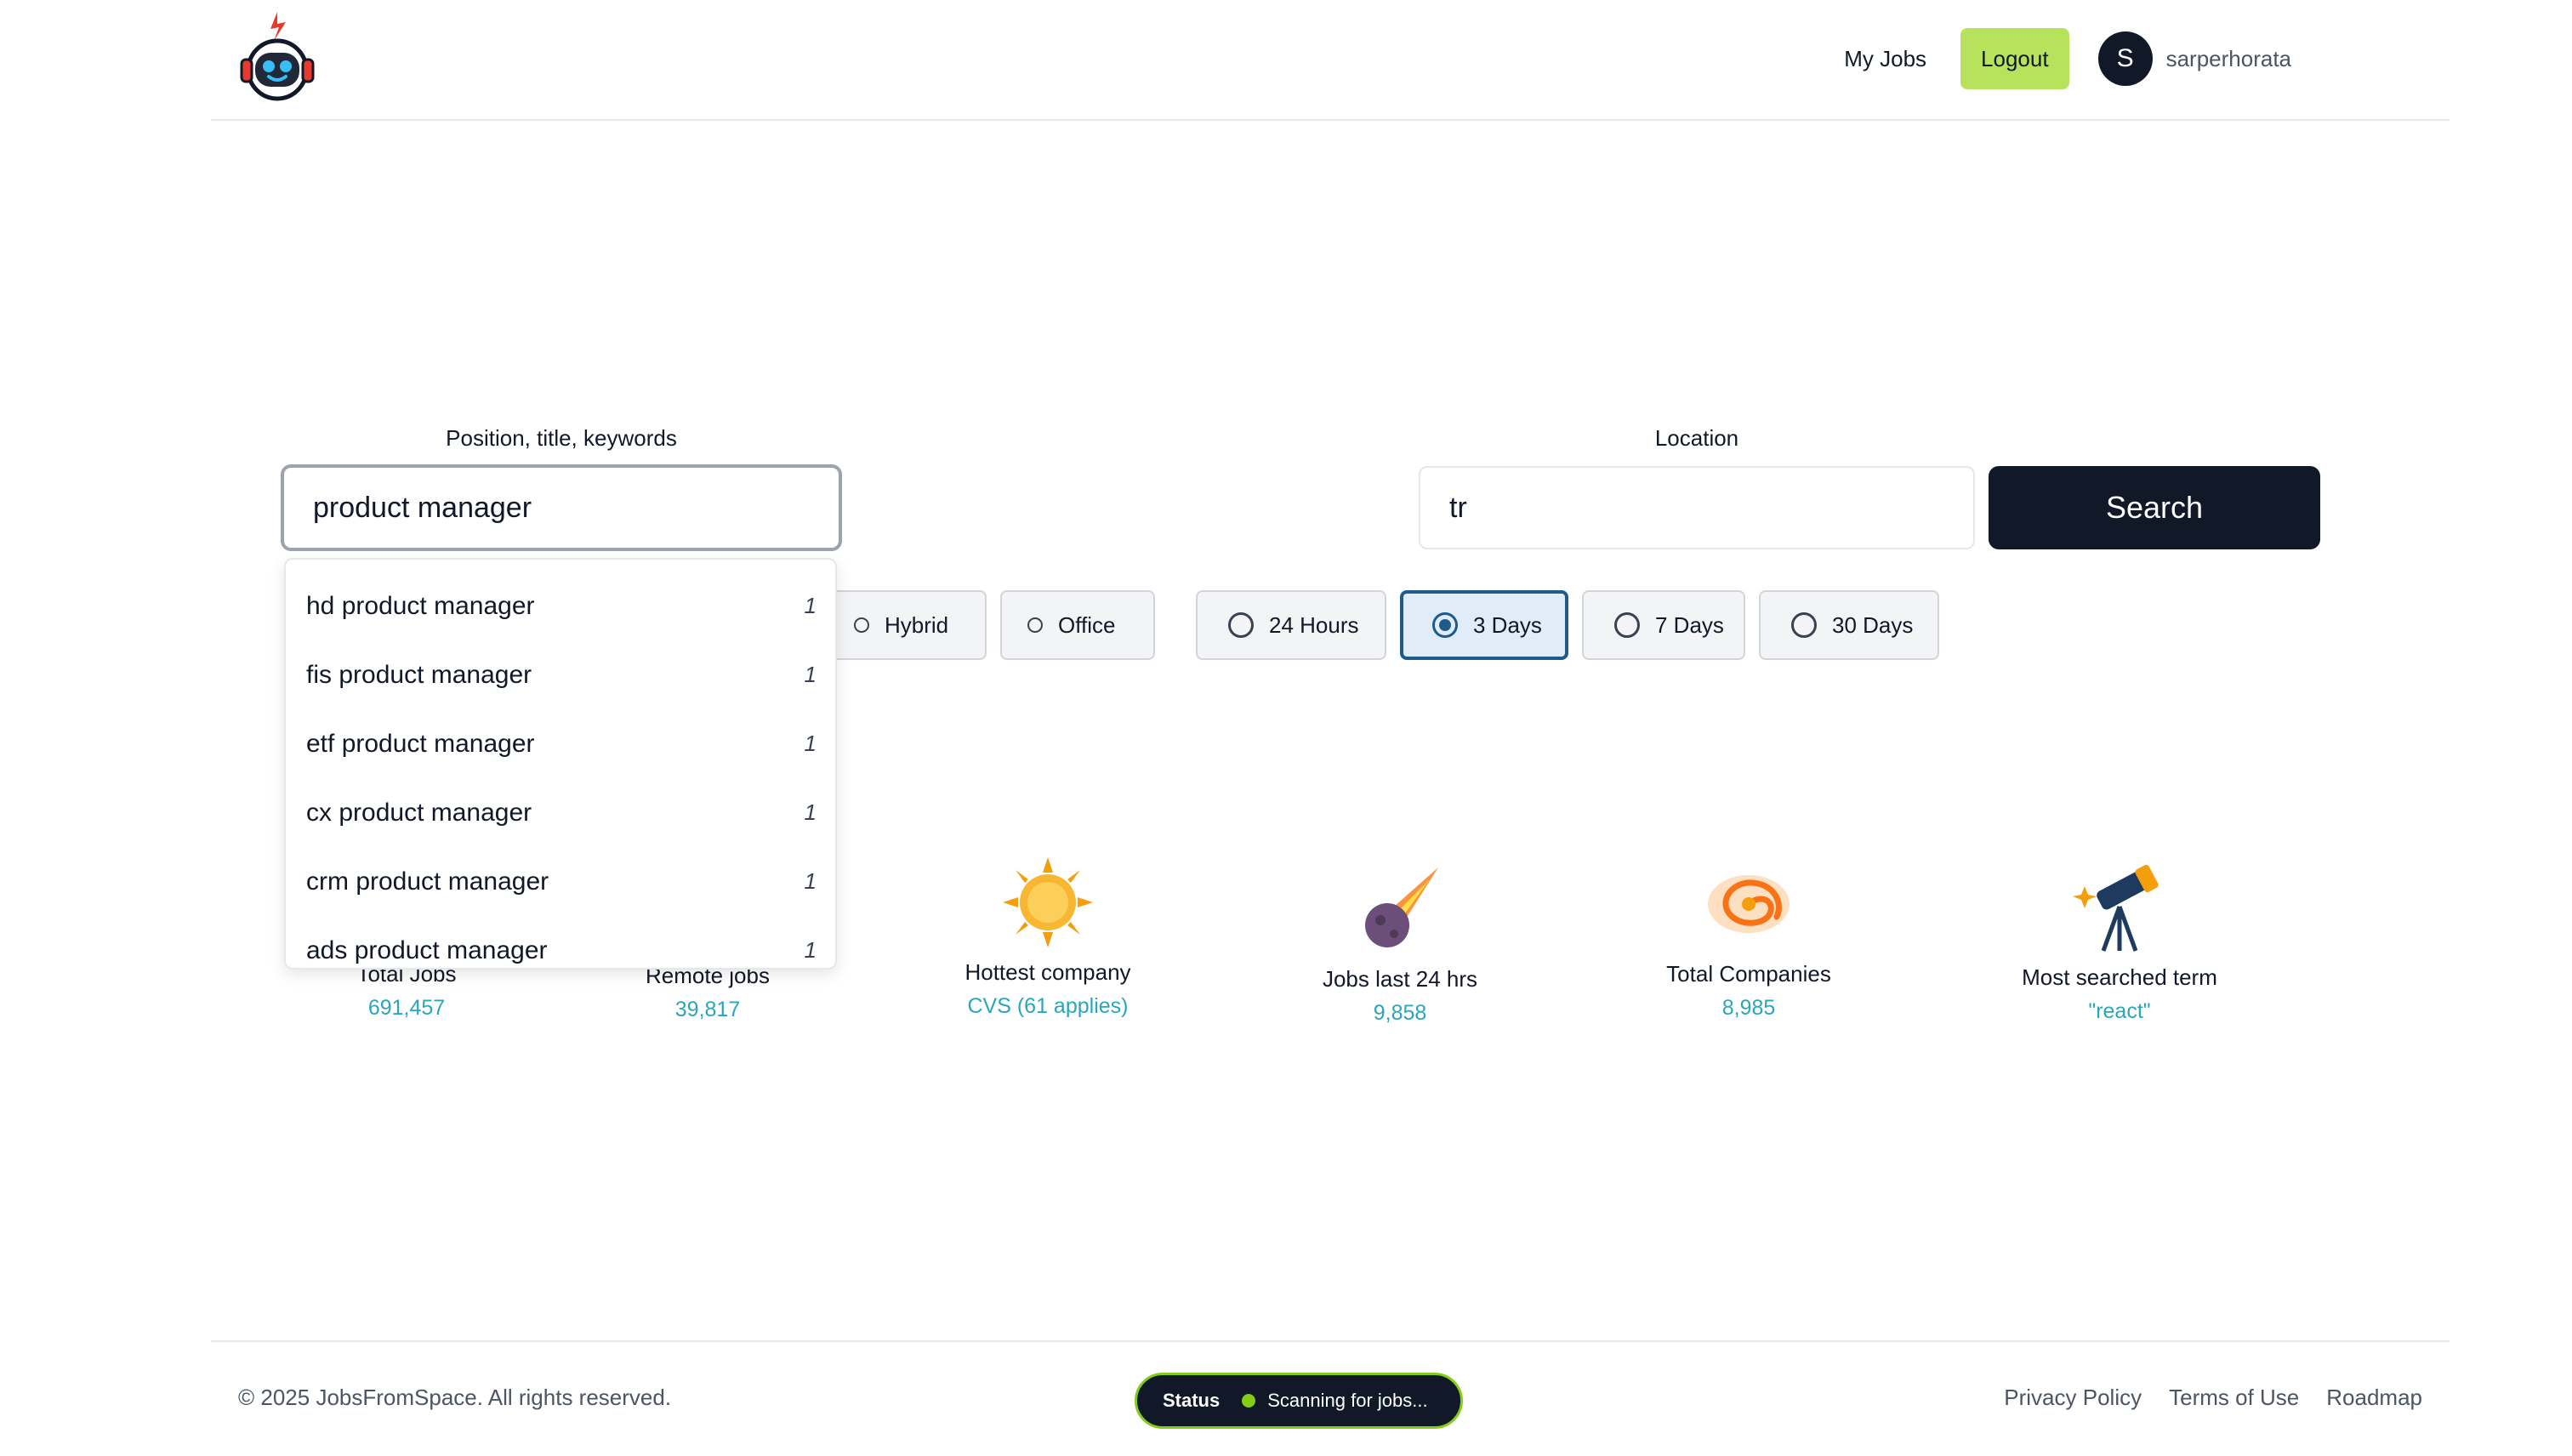  What do you see at coordinates (427, 950) in the screenshot?
I see `suggestion-text: ads product manager` at bounding box center [427, 950].